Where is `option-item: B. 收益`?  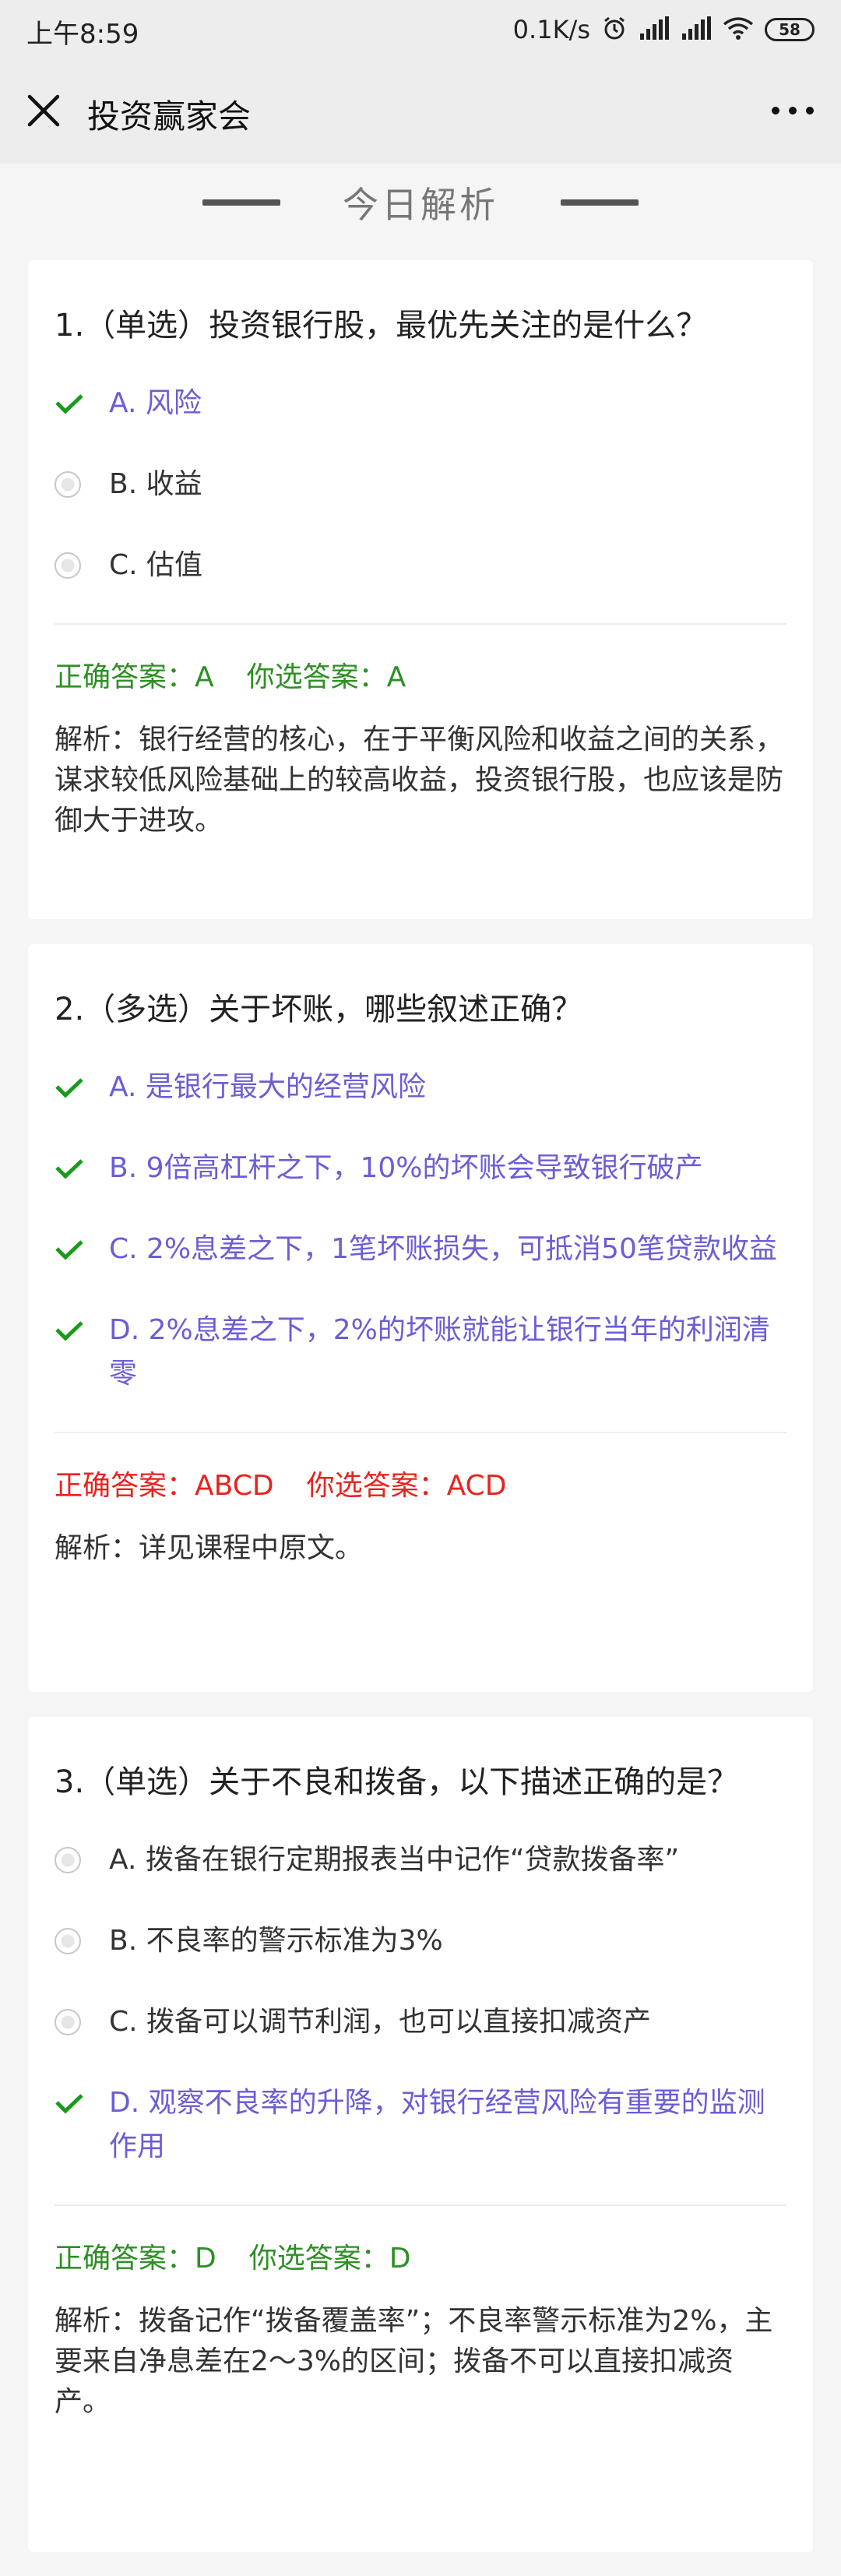 option-item: B. 收益 is located at coordinates (420, 484).